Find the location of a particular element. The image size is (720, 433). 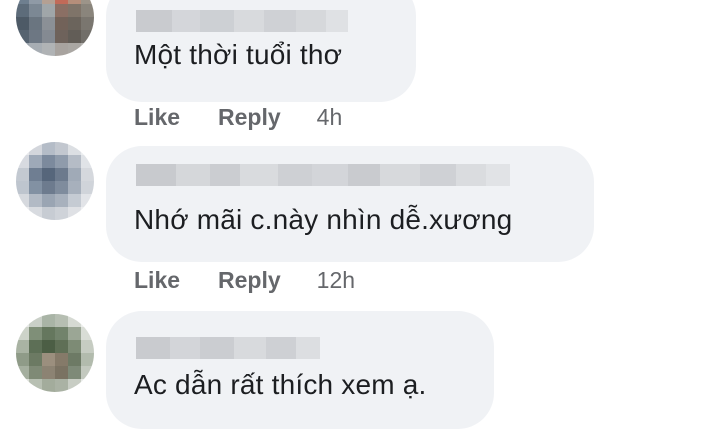

comment-actions: Like Reply 12h is located at coordinates (244, 280).